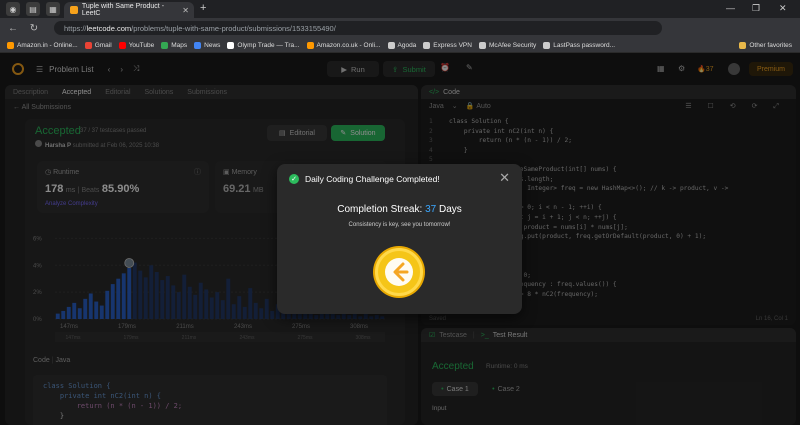 The height and width of the screenshot is (425, 800). What do you see at coordinates (770, 45) in the screenshot?
I see `other-favorites-label: Other favorites` at bounding box center [770, 45].